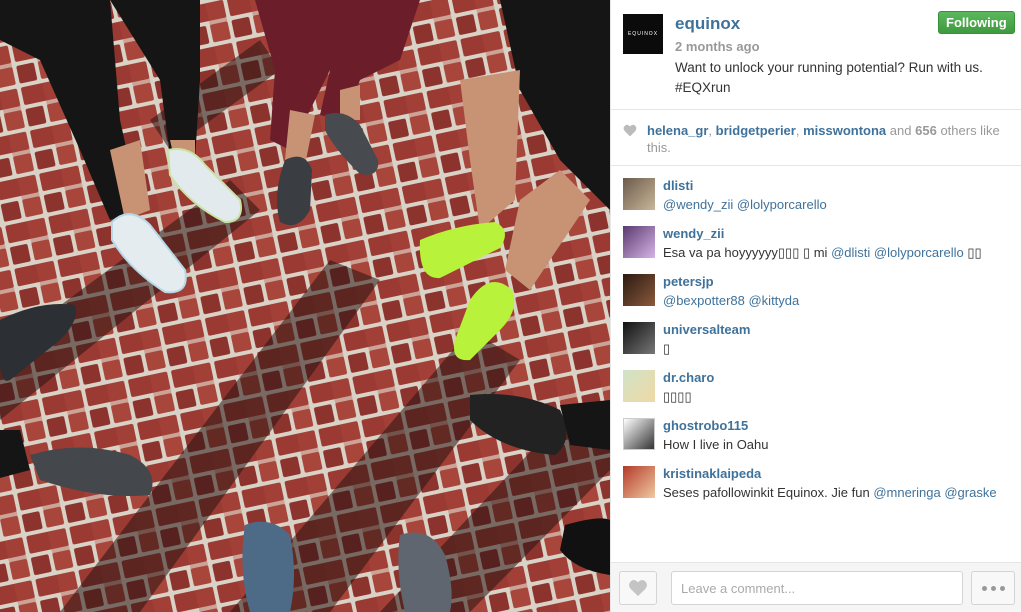 This screenshot has height=612, width=1021. I want to click on comment-item: ghostrobo115 How I live in Oahu, so click(816, 430).